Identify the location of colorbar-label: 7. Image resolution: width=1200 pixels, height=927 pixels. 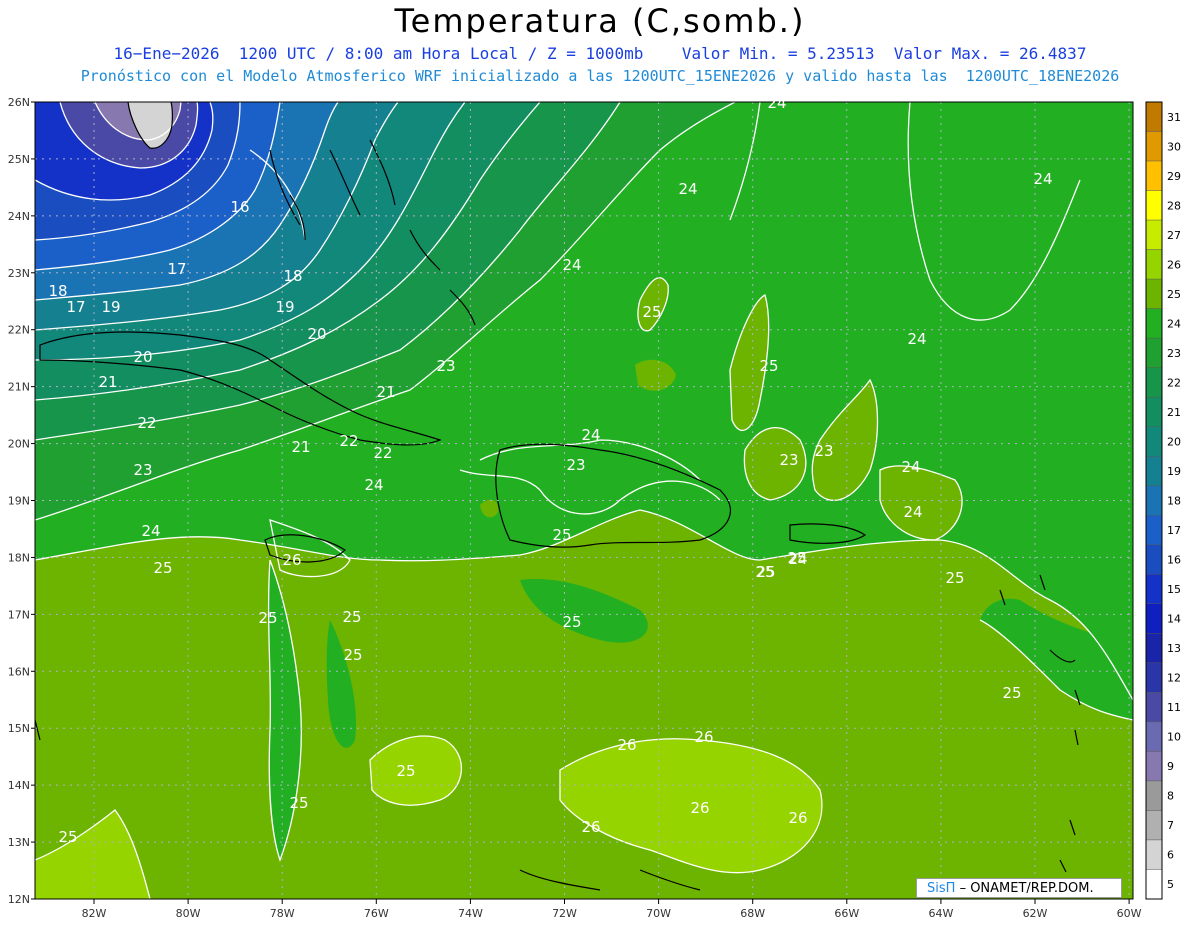
(1170, 825).